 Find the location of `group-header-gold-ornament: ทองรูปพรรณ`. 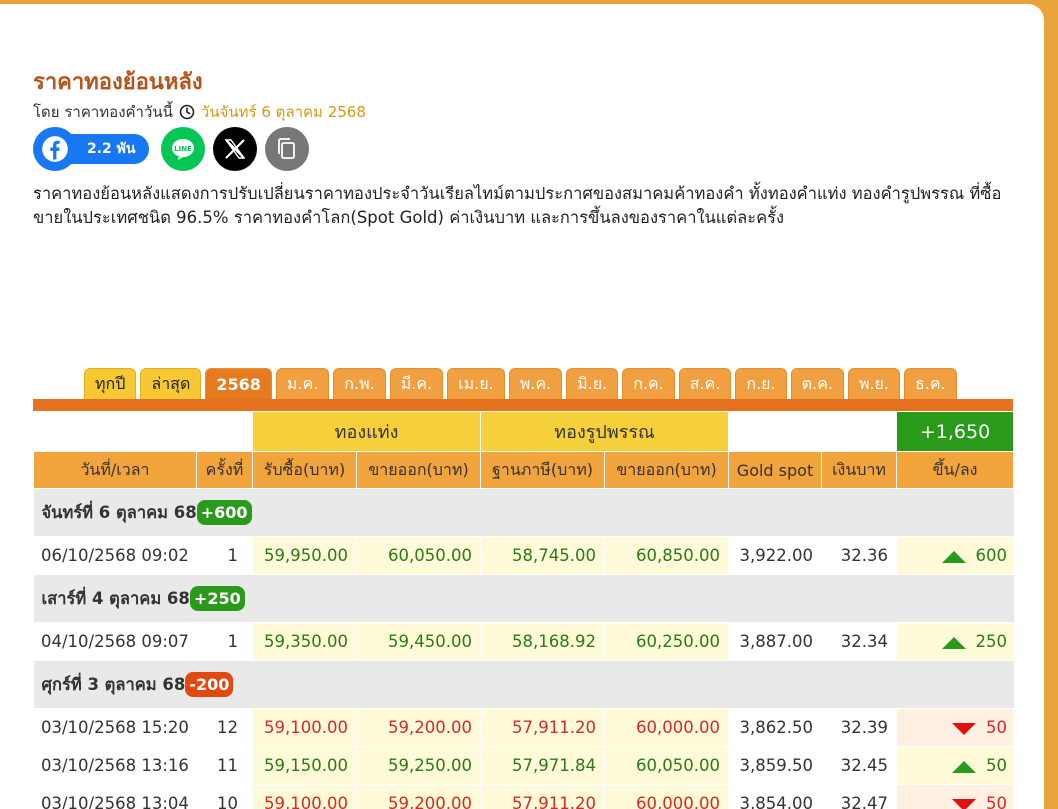

group-header-gold-ornament: ทองรูปพรรณ is located at coordinates (605, 431).